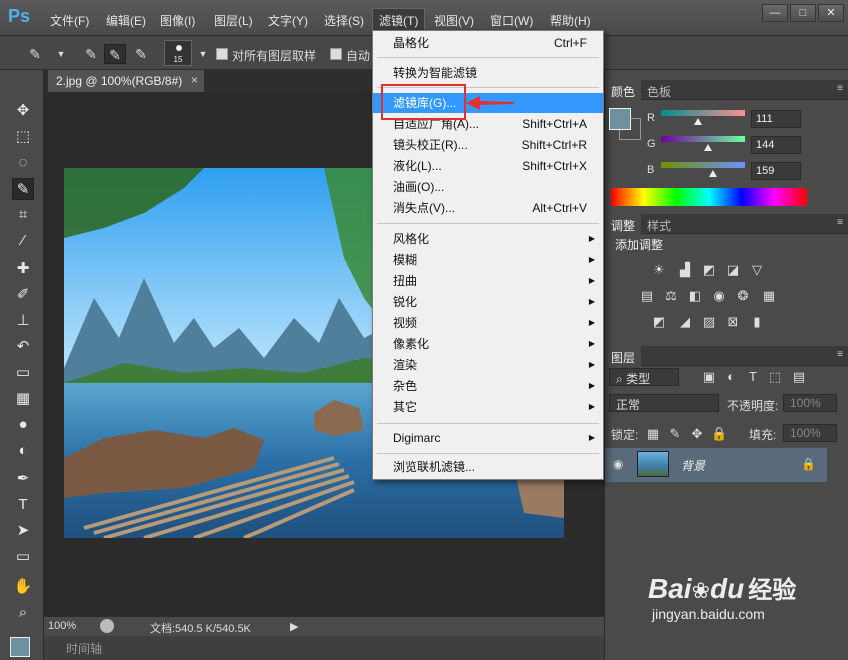 The width and height of the screenshot is (848, 660). Describe the element at coordinates (488, 323) in the screenshot. I see `menu-item-video: 视频 ▶` at that location.